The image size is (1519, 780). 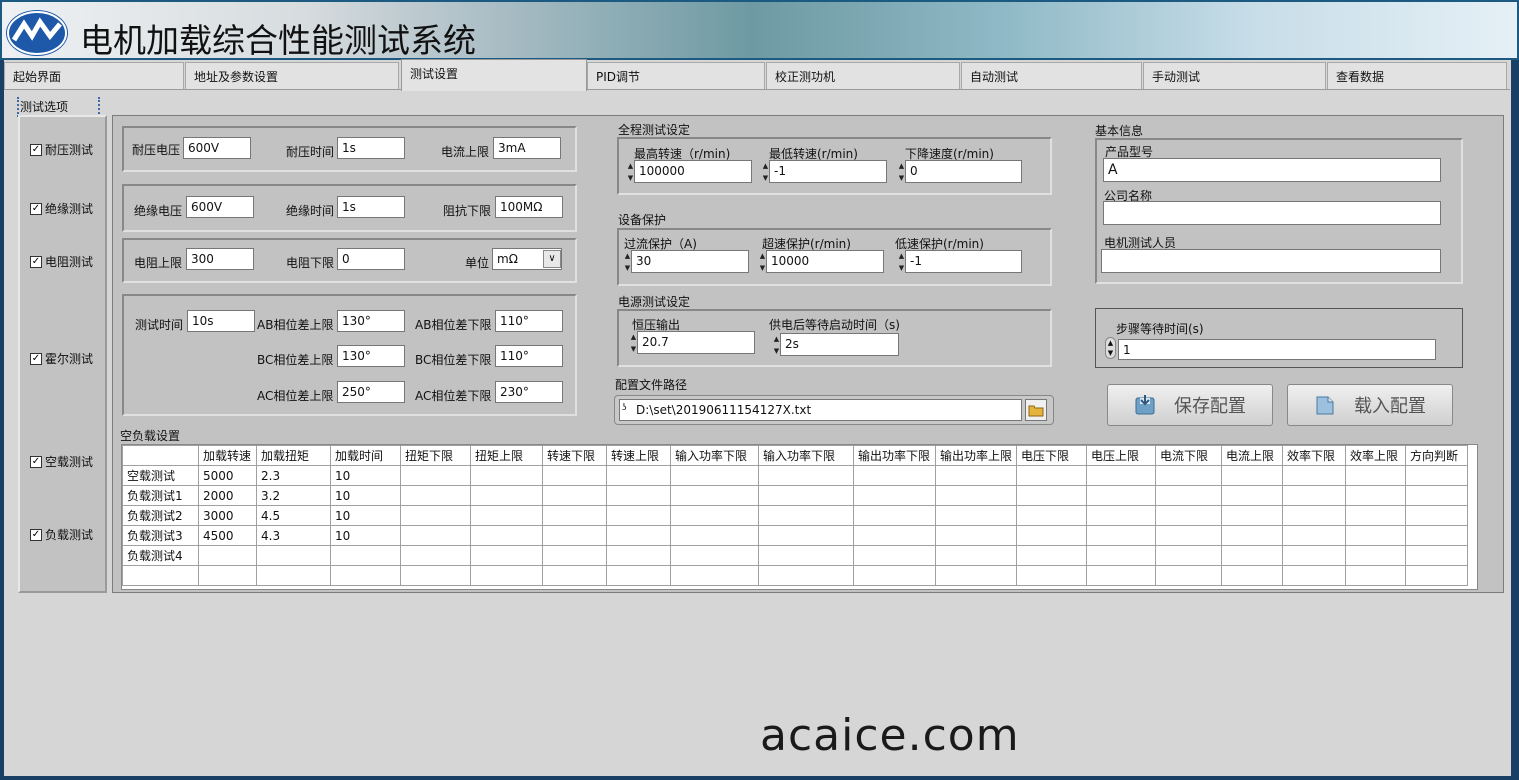 What do you see at coordinates (61, 149) in the screenshot?
I see `checkbox-withstand: ✓ 耐压测试` at bounding box center [61, 149].